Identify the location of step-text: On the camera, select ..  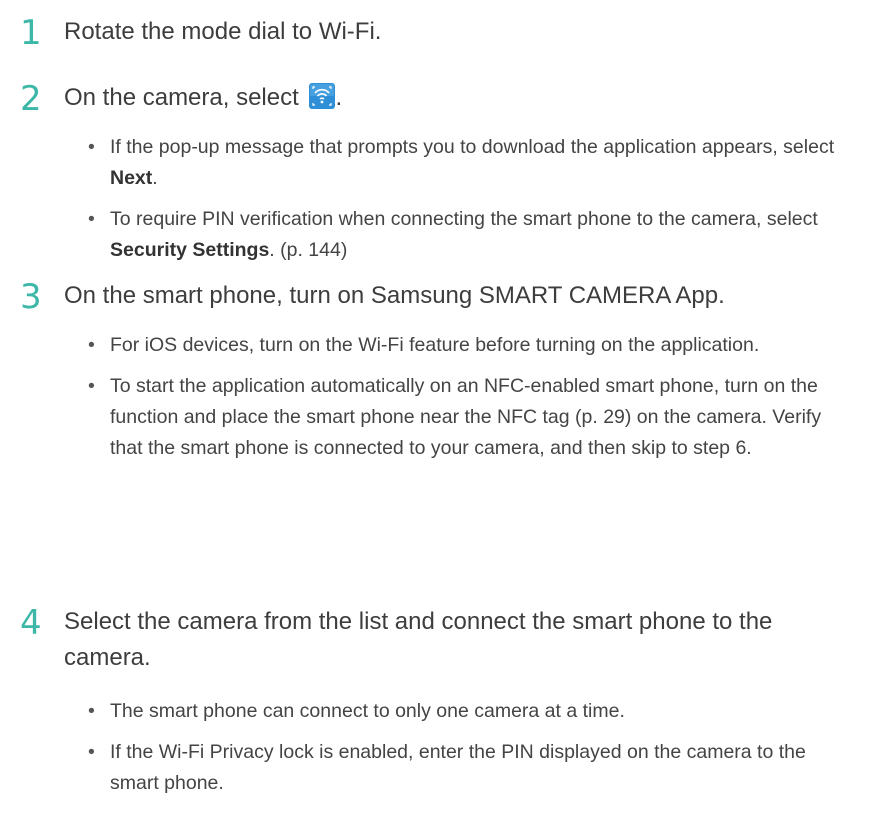
(454, 98).